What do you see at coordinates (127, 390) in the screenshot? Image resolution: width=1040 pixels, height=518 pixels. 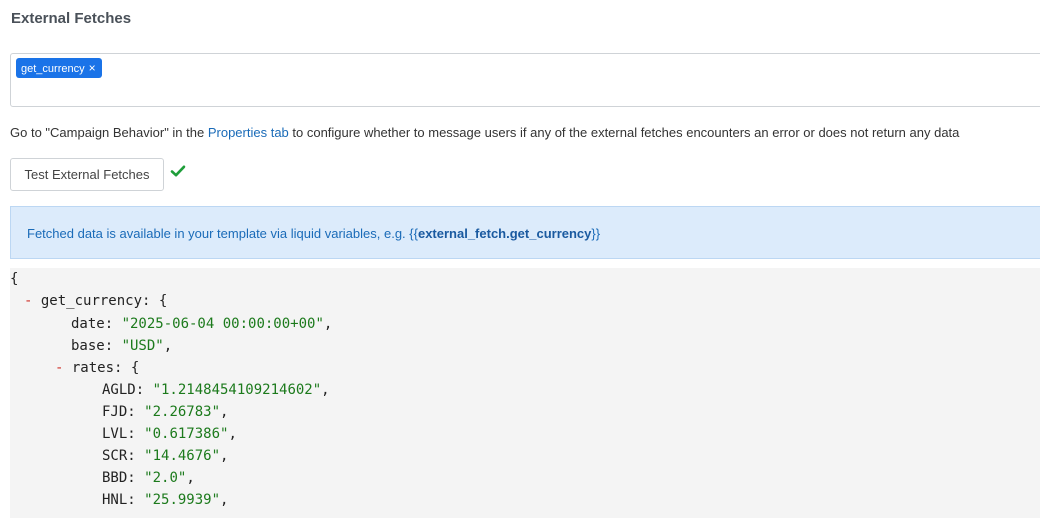 I see `rate-key: AGLD:` at bounding box center [127, 390].